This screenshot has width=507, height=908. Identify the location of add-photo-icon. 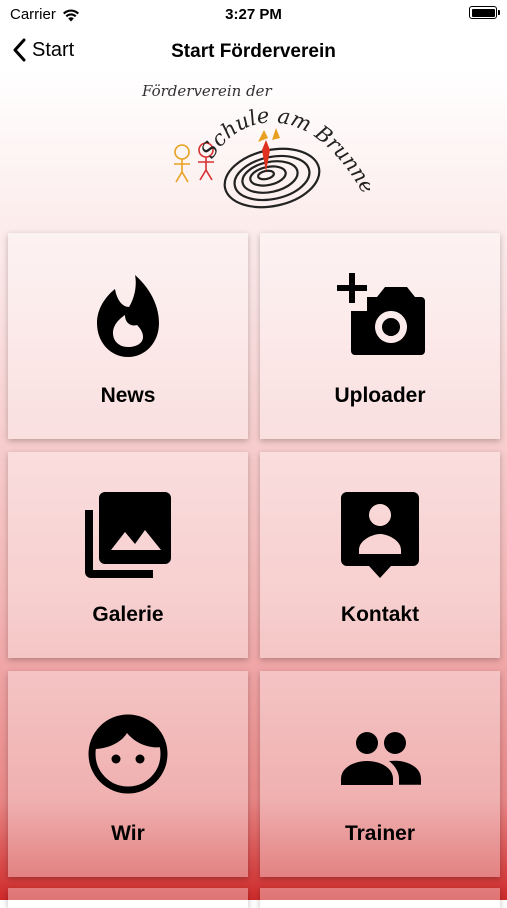
(381, 314).